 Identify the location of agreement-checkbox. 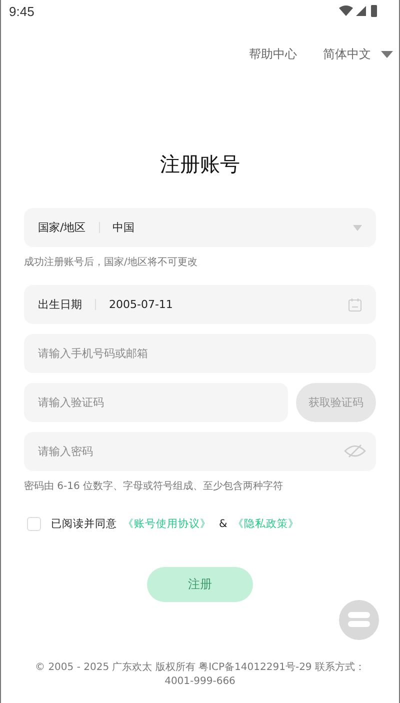
(34, 524).